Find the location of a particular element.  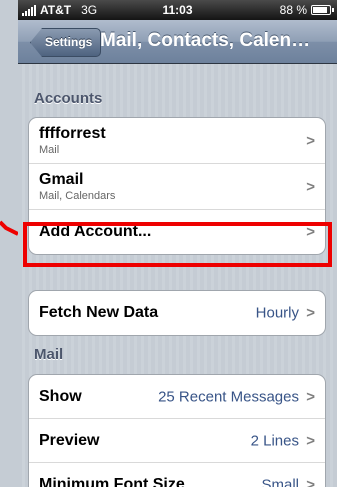

account-subtitle: Mail, Calendars is located at coordinates (77, 196).